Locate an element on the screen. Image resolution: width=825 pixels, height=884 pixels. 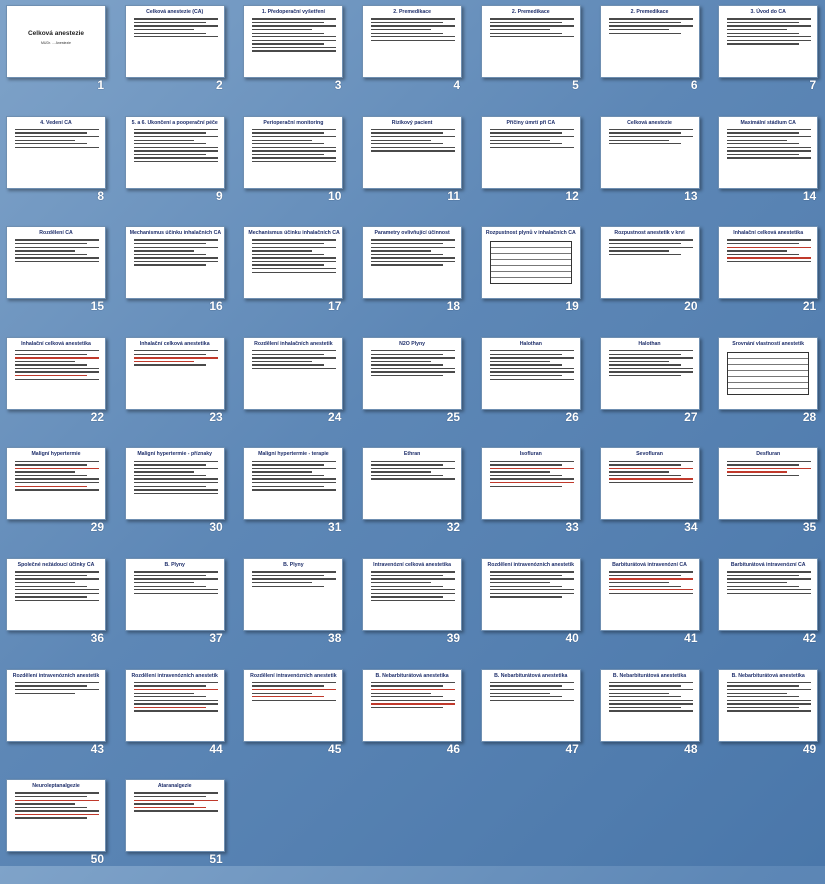
slide-thumbnail: Rozdělení inhalačních anestetik is located at coordinates (293, 373).